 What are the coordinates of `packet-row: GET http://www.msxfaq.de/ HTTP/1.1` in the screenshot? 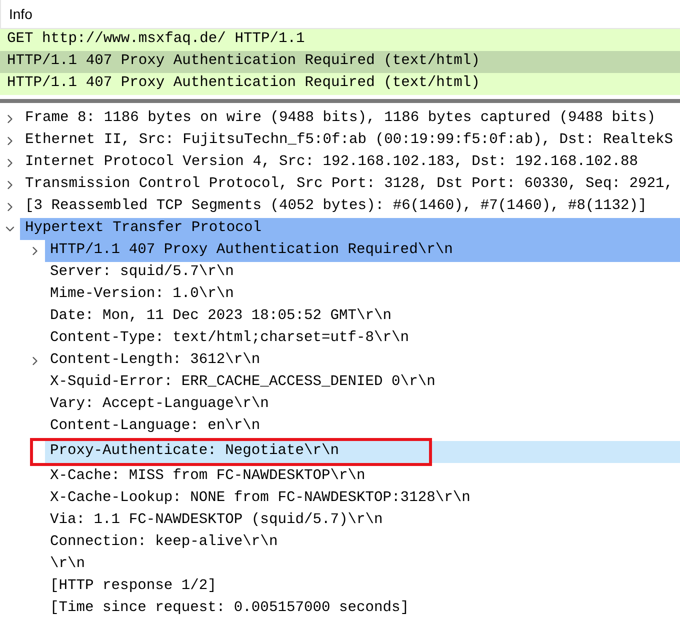 It's located at (340, 40).